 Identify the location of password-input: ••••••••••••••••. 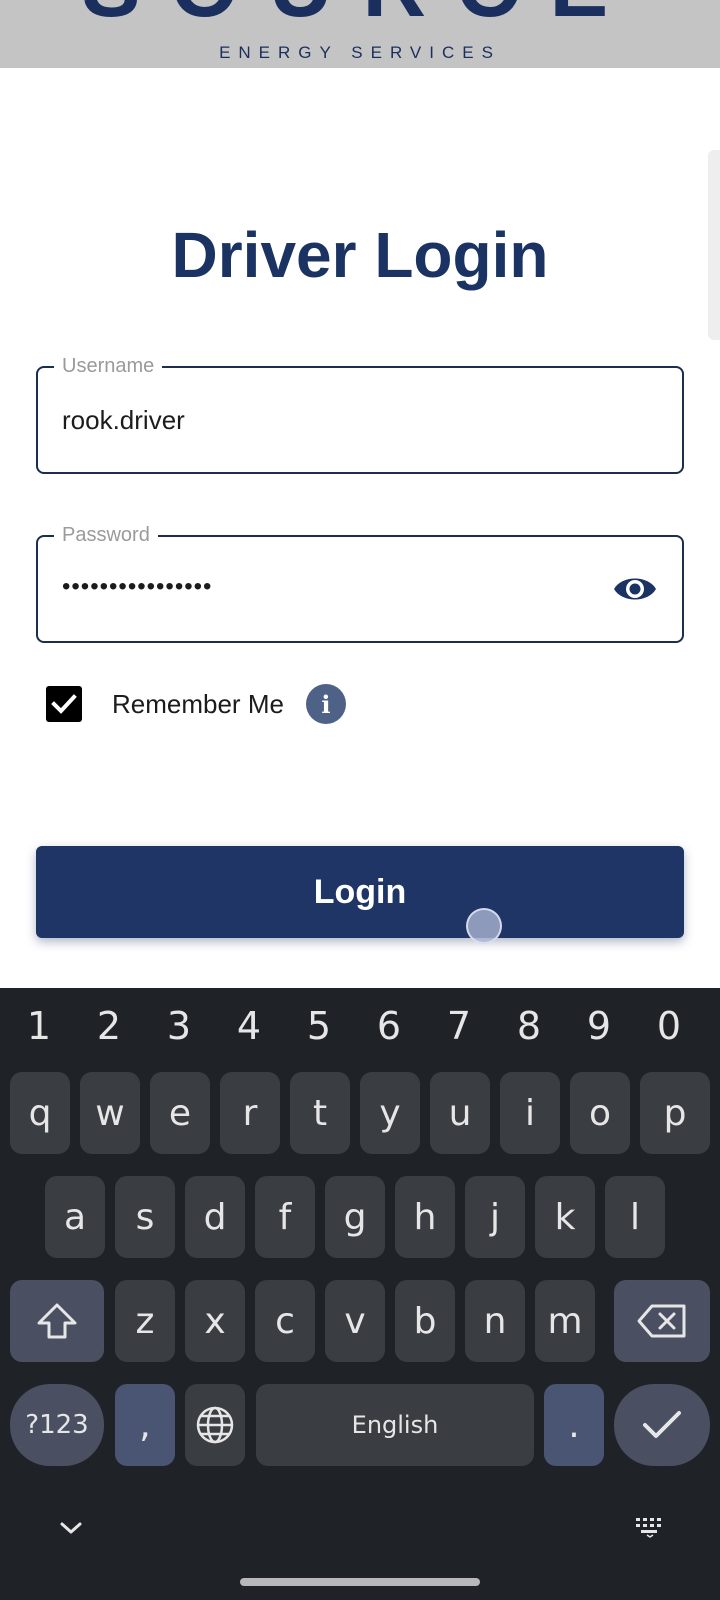
(137, 587).